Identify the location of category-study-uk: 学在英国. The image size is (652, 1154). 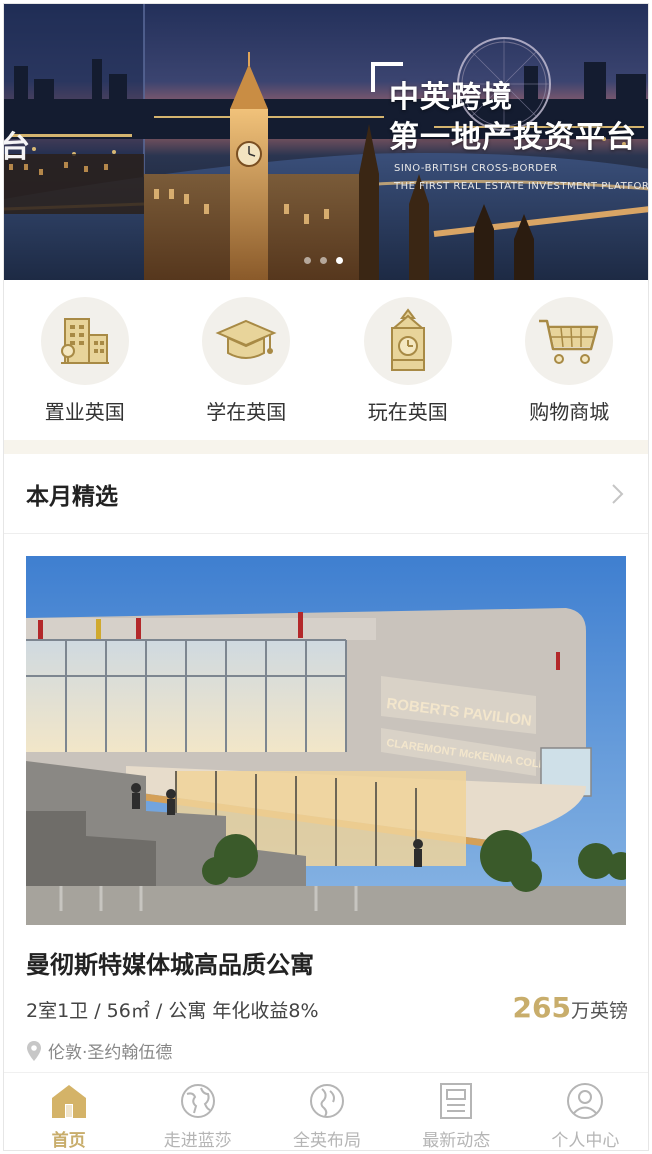
(247, 360).